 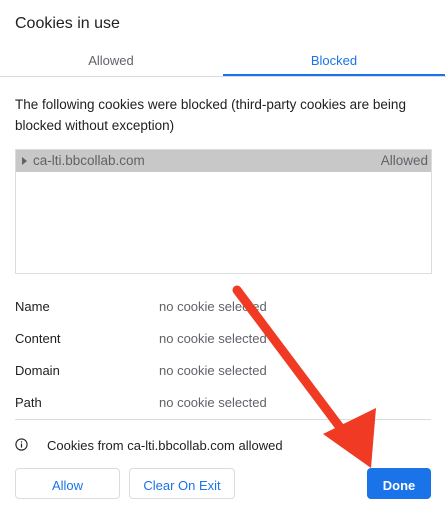 What do you see at coordinates (213, 338) in the screenshot?
I see `detail-value-content: no cookie selected` at bounding box center [213, 338].